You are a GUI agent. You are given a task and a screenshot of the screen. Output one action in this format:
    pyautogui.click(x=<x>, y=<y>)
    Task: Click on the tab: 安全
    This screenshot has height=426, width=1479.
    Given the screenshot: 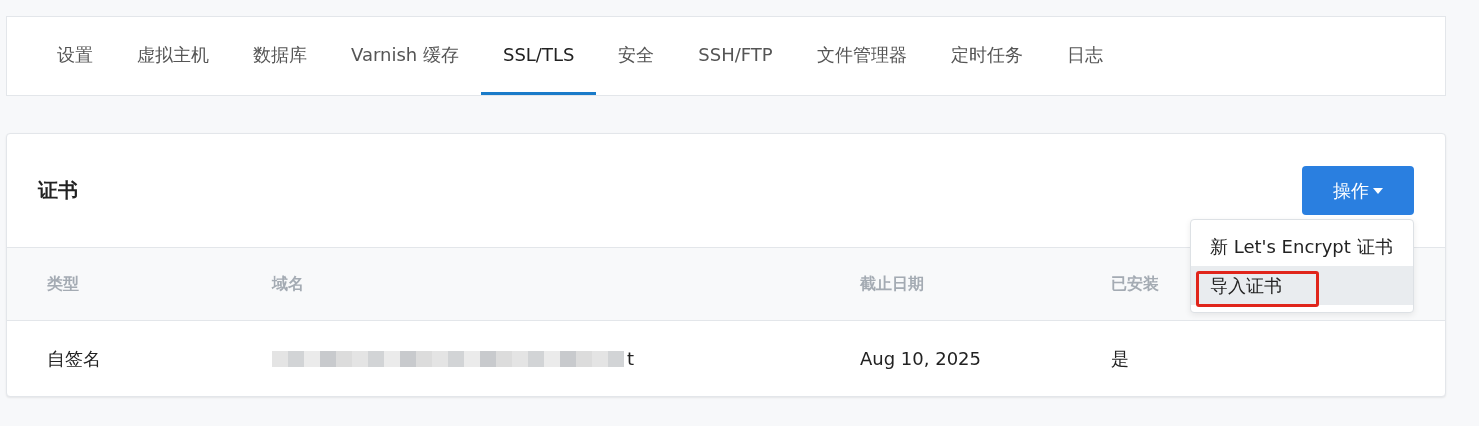 What is the action you would take?
    pyautogui.click(x=636, y=56)
    